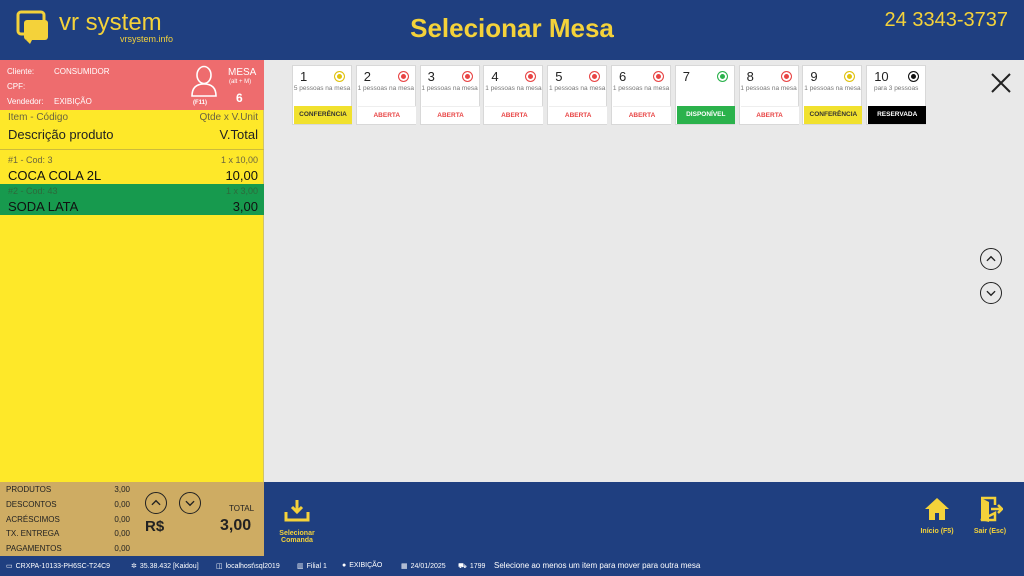 The height and width of the screenshot is (576, 1024). What do you see at coordinates (705, 115) in the screenshot?
I see `table-status: DISPONÍVEL` at bounding box center [705, 115].